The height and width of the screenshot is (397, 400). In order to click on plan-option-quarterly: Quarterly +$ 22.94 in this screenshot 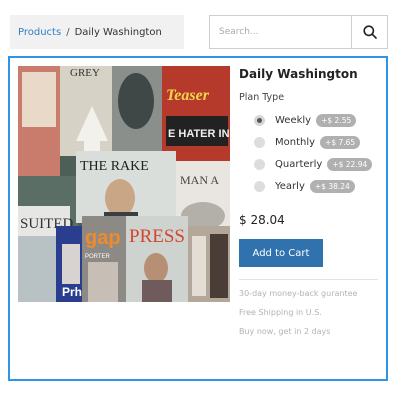, I will do `click(309, 164)`.